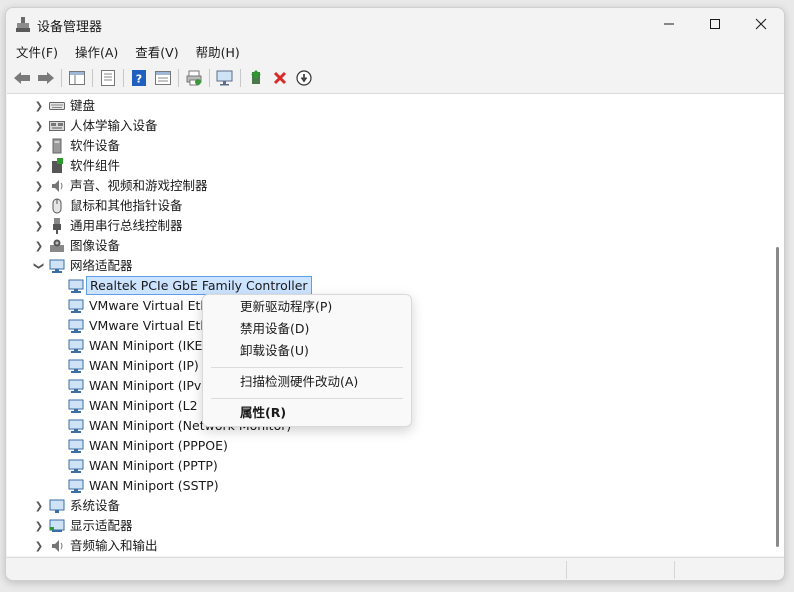  Describe the element at coordinates (387, 246) in the screenshot. I see `tree-node-imaging: ❯ 图像设备` at that location.